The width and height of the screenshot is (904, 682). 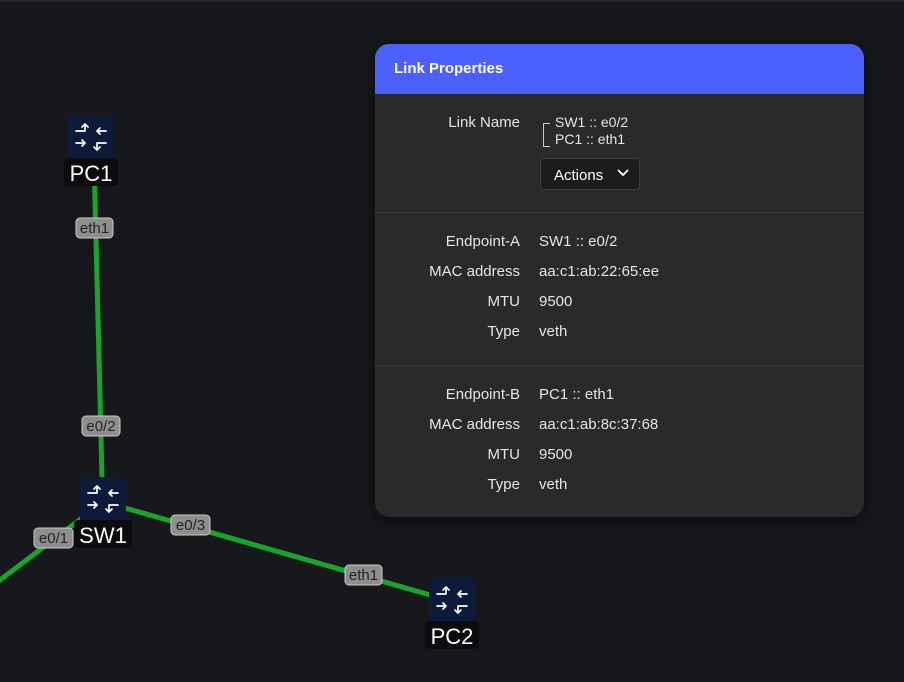 I want to click on svg-text: e0/1, so click(x=53, y=538).